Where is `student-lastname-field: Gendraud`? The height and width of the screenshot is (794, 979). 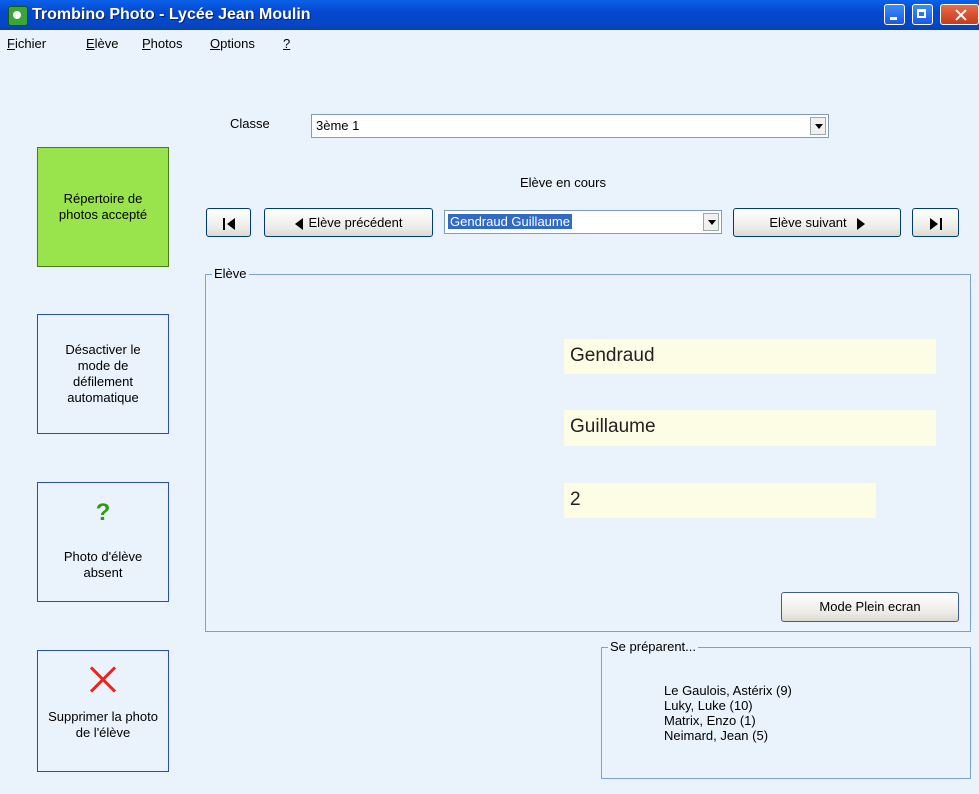
student-lastname-field: Gendraud is located at coordinates (750, 356).